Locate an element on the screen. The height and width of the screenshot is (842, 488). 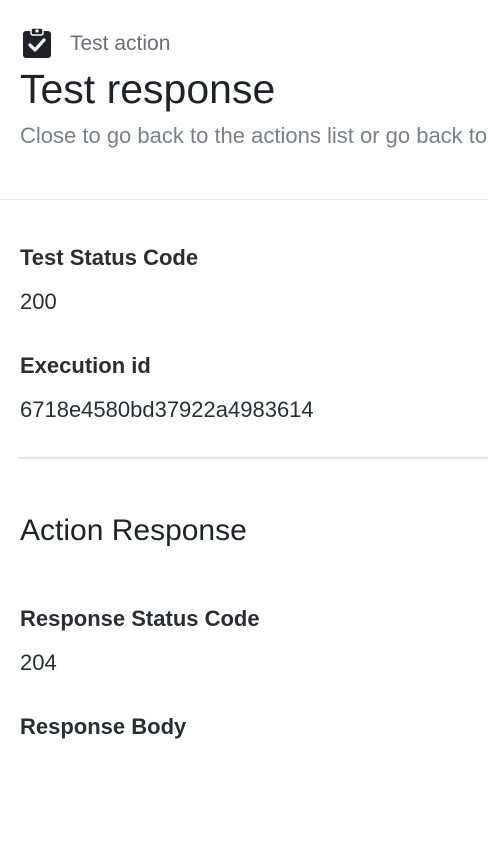
section-divider is located at coordinates (253, 458).